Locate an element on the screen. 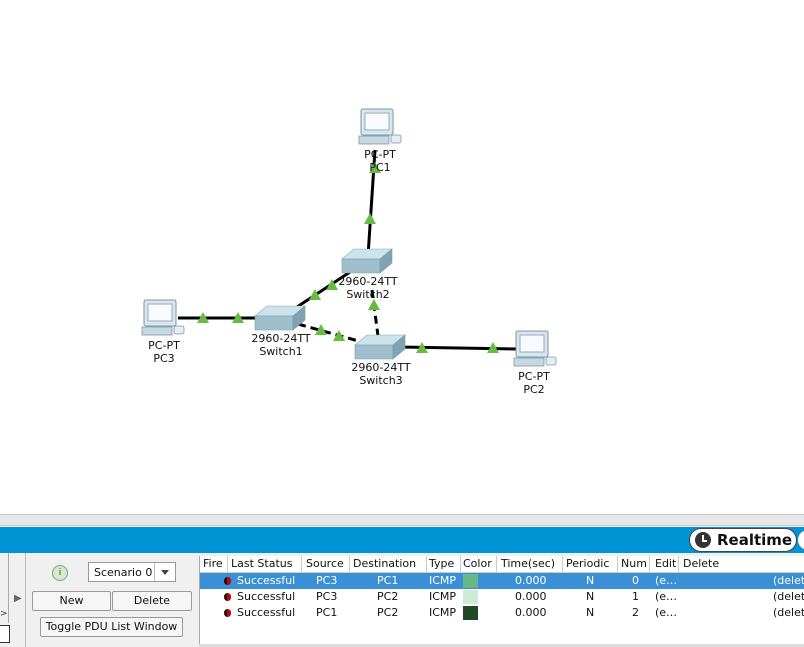 This screenshot has width=804, height=647. col-edit: Edit is located at coordinates (665, 564).